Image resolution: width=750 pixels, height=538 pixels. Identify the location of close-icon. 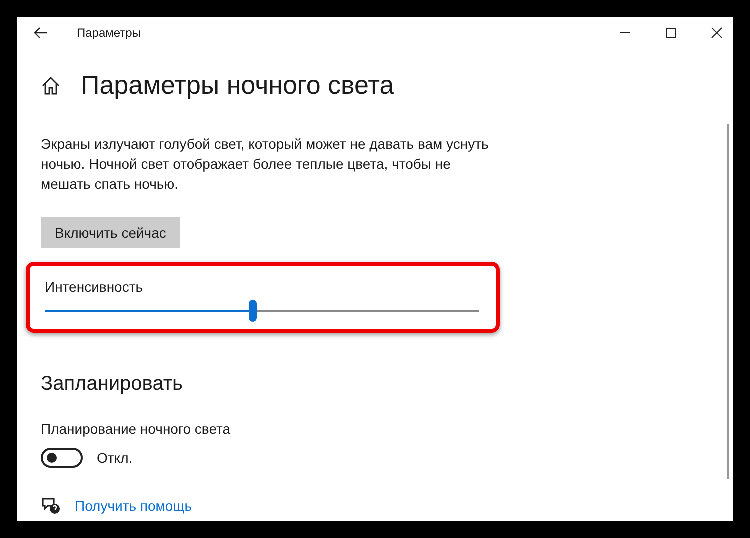
(717, 33).